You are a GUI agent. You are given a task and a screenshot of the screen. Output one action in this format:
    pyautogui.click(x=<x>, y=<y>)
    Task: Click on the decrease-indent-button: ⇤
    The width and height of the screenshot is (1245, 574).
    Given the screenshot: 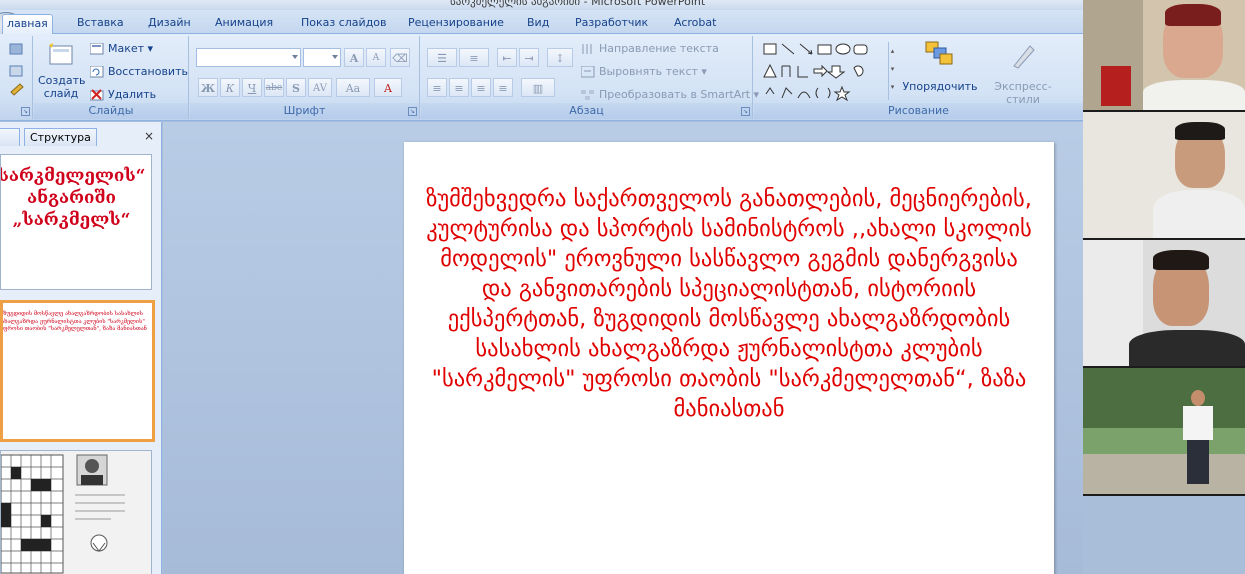 What is the action you would take?
    pyautogui.click(x=507, y=57)
    